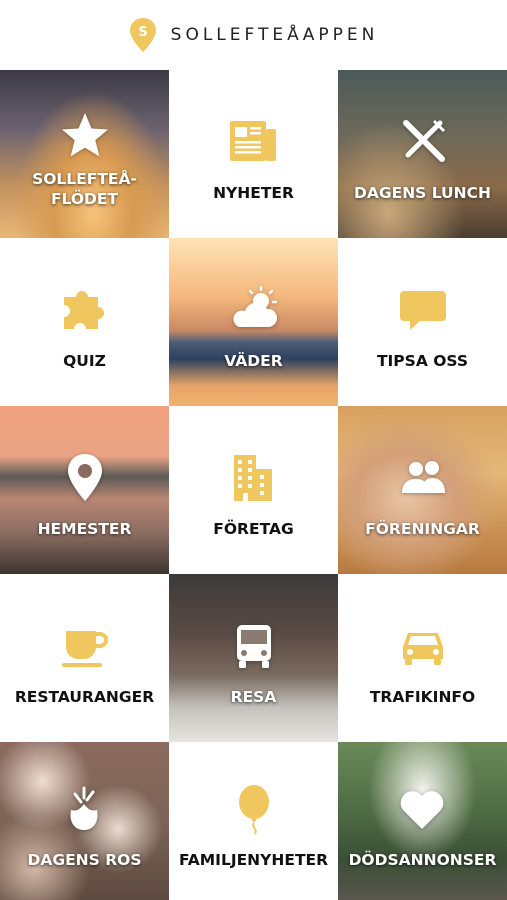 The width and height of the screenshot is (507, 900). I want to click on tile-label: FAMILJENYHETER, so click(253, 860).